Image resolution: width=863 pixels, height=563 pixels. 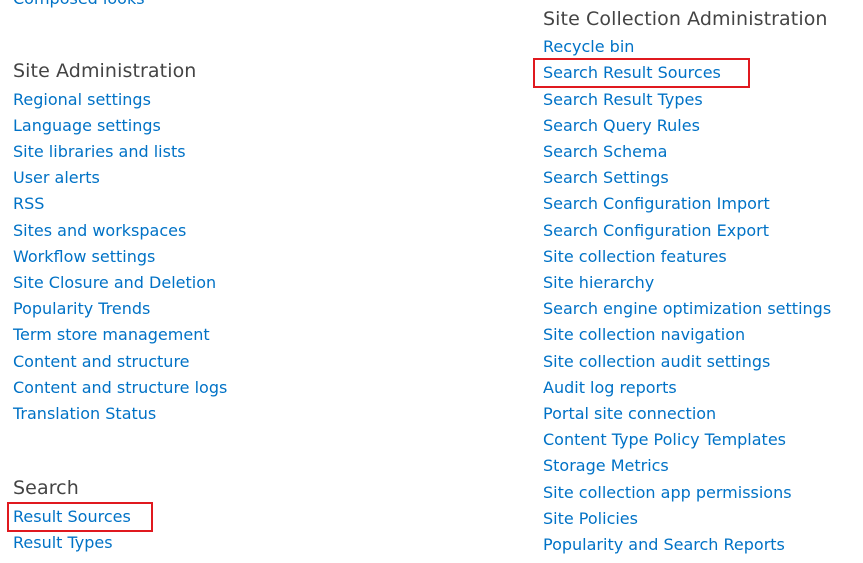 What do you see at coordinates (656, 204) in the screenshot?
I see `link-search-configuration-import: Search Configuration Import` at bounding box center [656, 204].